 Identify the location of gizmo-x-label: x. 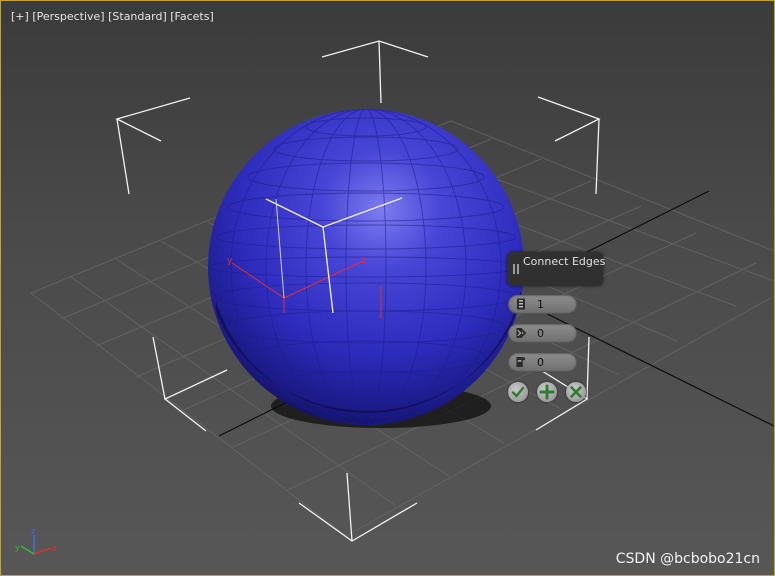
(54, 548).